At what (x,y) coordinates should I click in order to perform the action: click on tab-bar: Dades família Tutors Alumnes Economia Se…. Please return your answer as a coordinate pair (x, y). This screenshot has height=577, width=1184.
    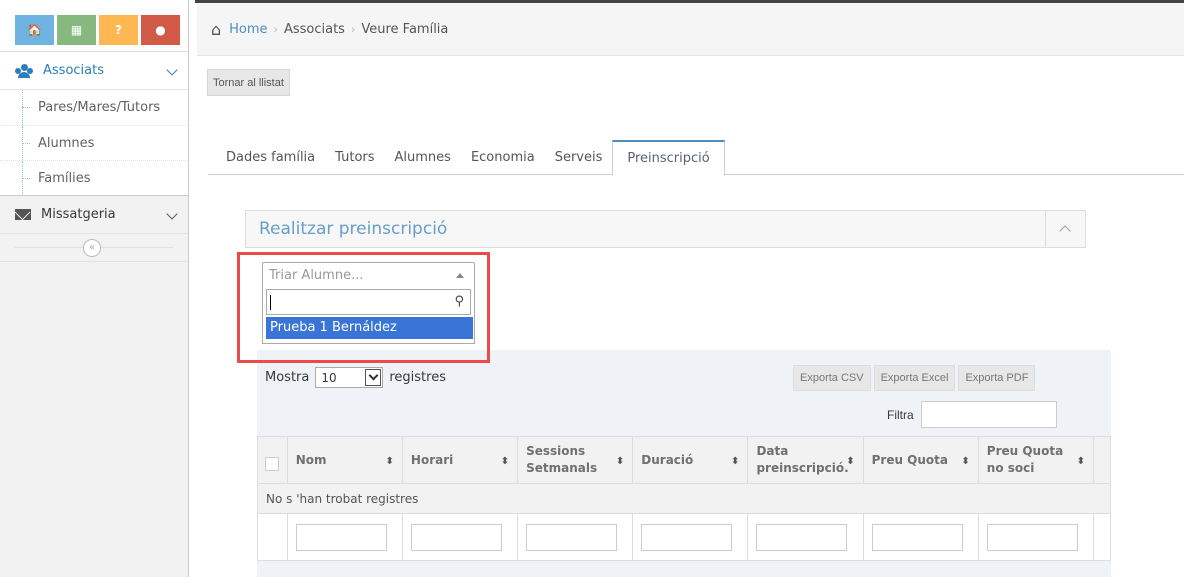
    Looking at the image, I should click on (696, 158).